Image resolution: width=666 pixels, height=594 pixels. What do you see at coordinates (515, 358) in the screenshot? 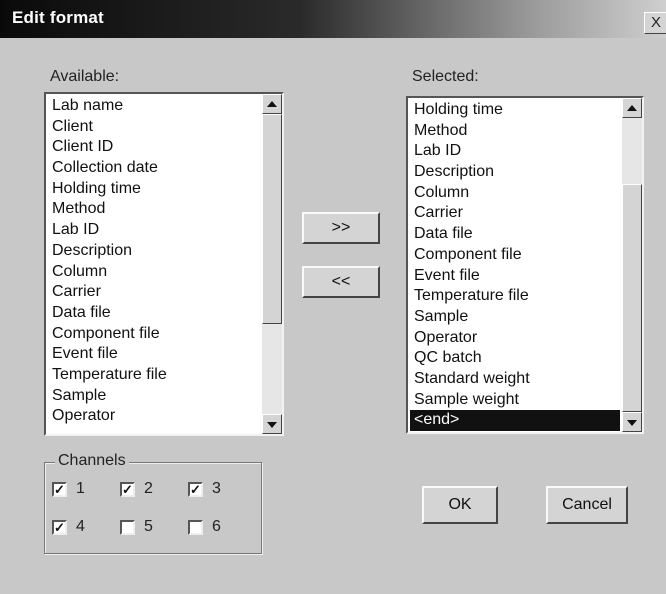
I see `list-item: QC batch` at bounding box center [515, 358].